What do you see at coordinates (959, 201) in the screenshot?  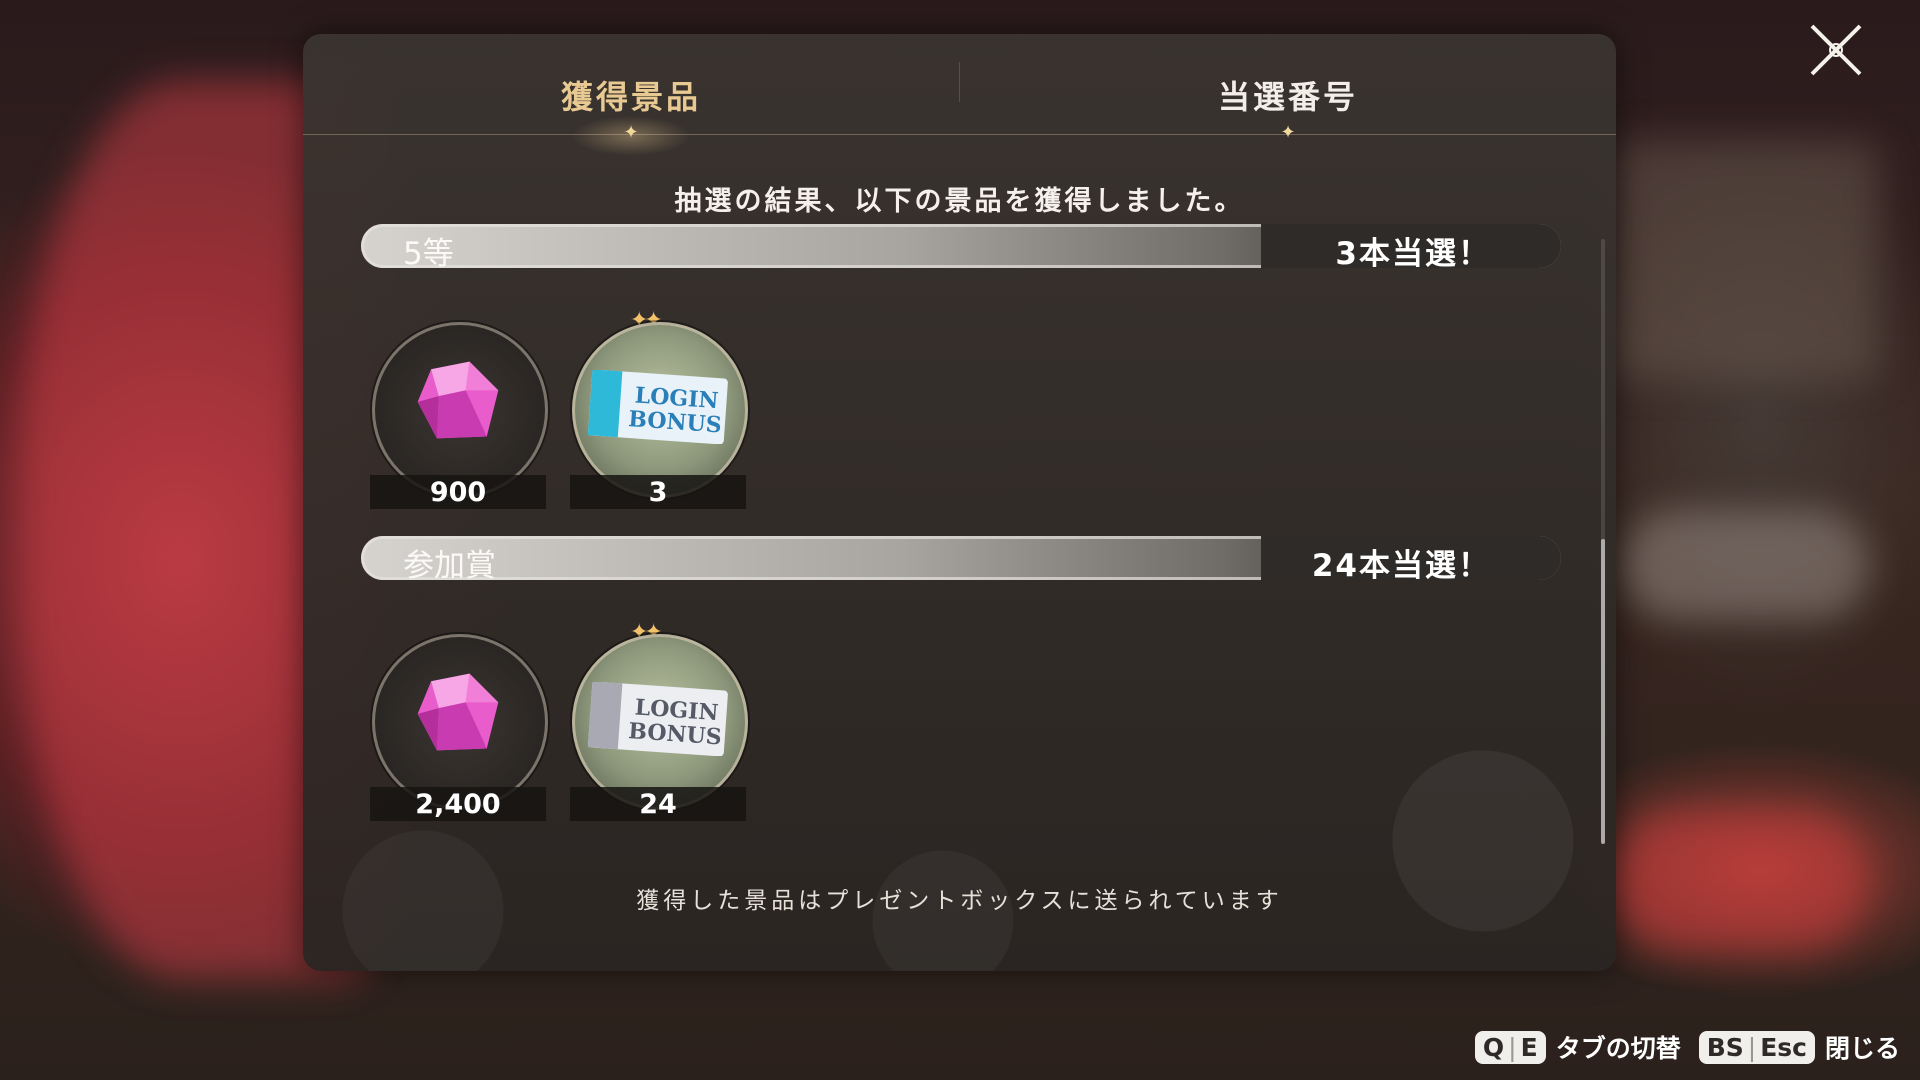 I see `result-subtitle: 抽選の結果、以下の景品を獲得しました。` at bounding box center [959, 201].